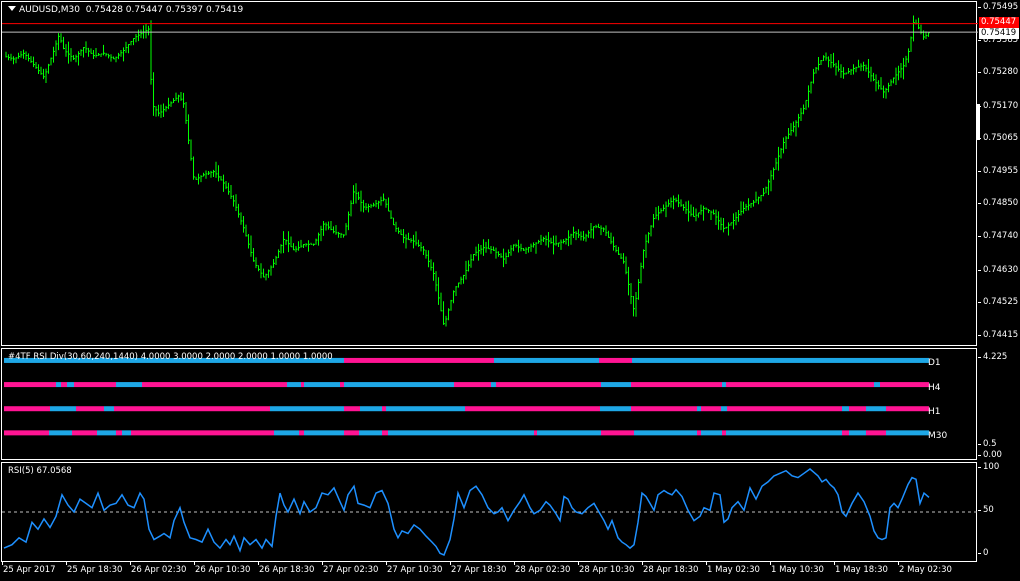  Describe the element at coordinates (934, 363) in the screenshot. I see `tf-label-d1: D1` at that location.